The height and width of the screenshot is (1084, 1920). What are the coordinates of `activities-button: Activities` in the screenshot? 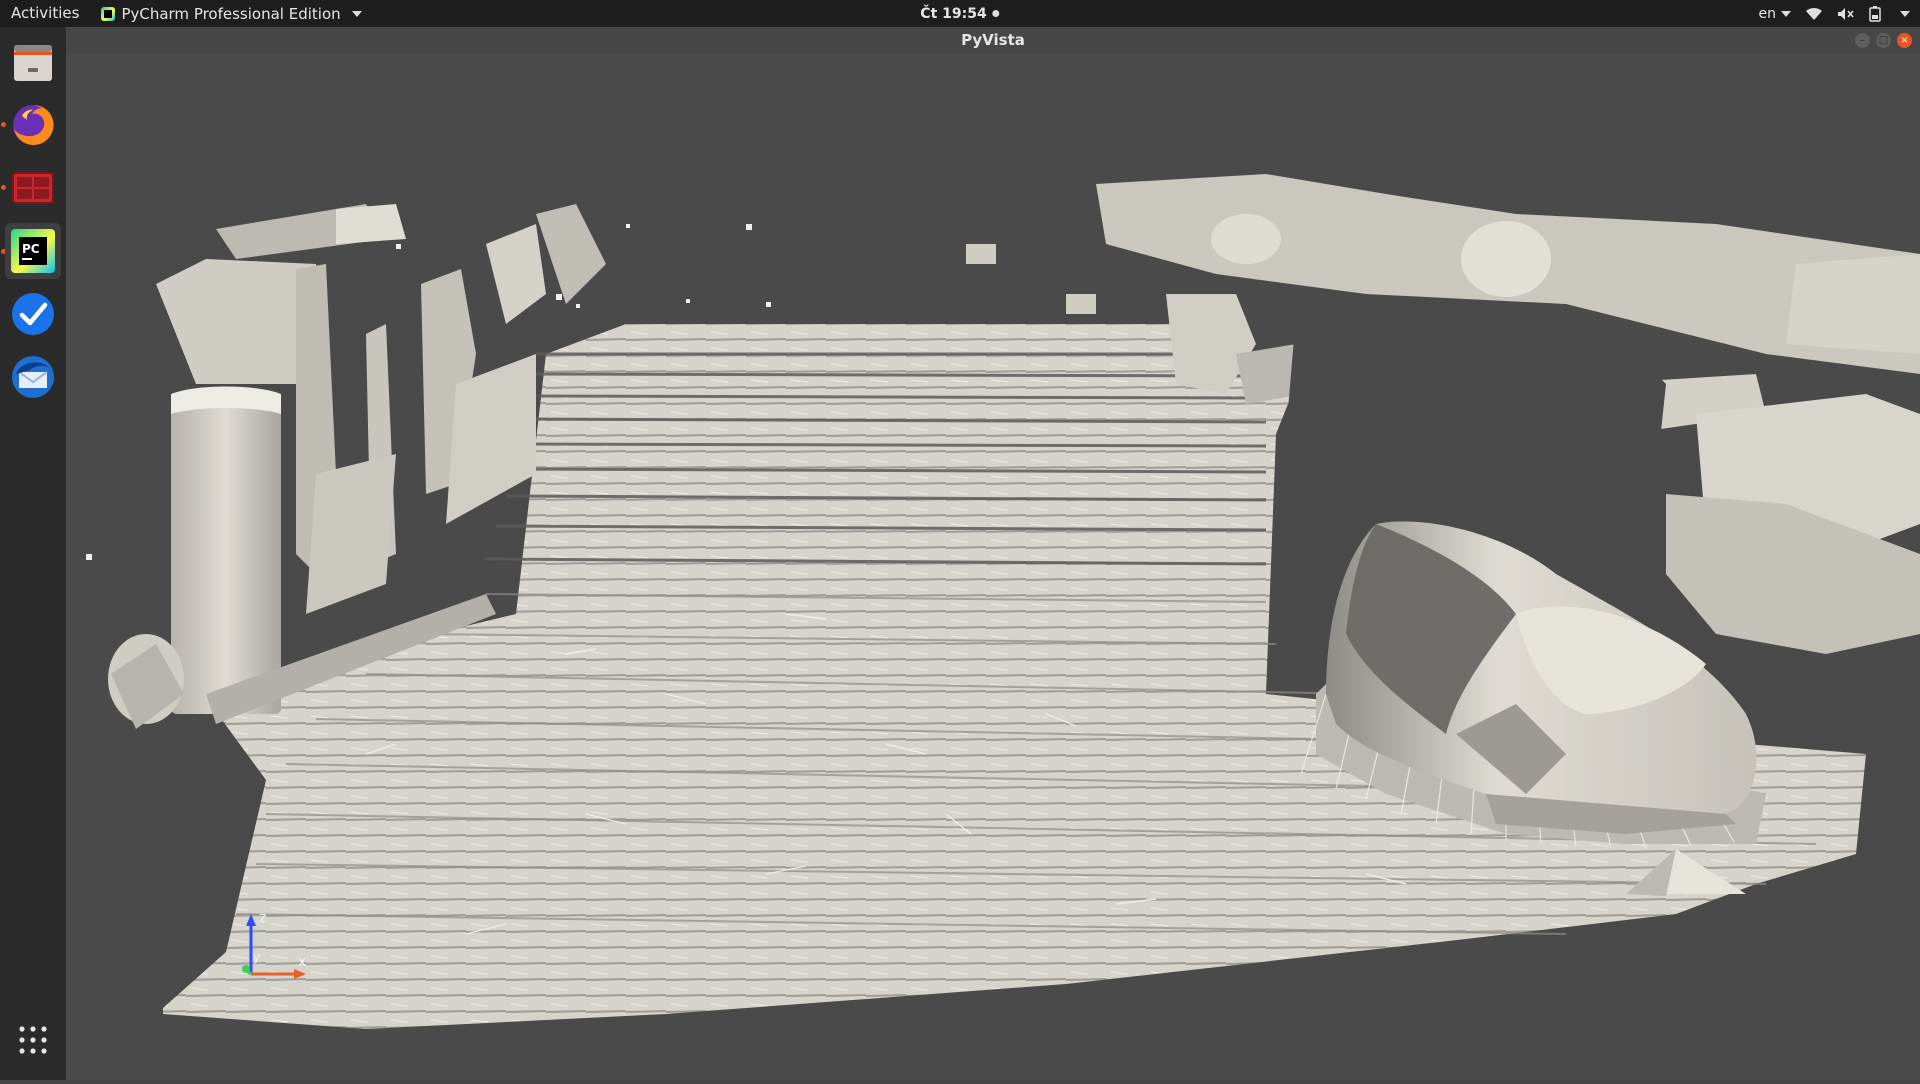 It's located at (44, 13).